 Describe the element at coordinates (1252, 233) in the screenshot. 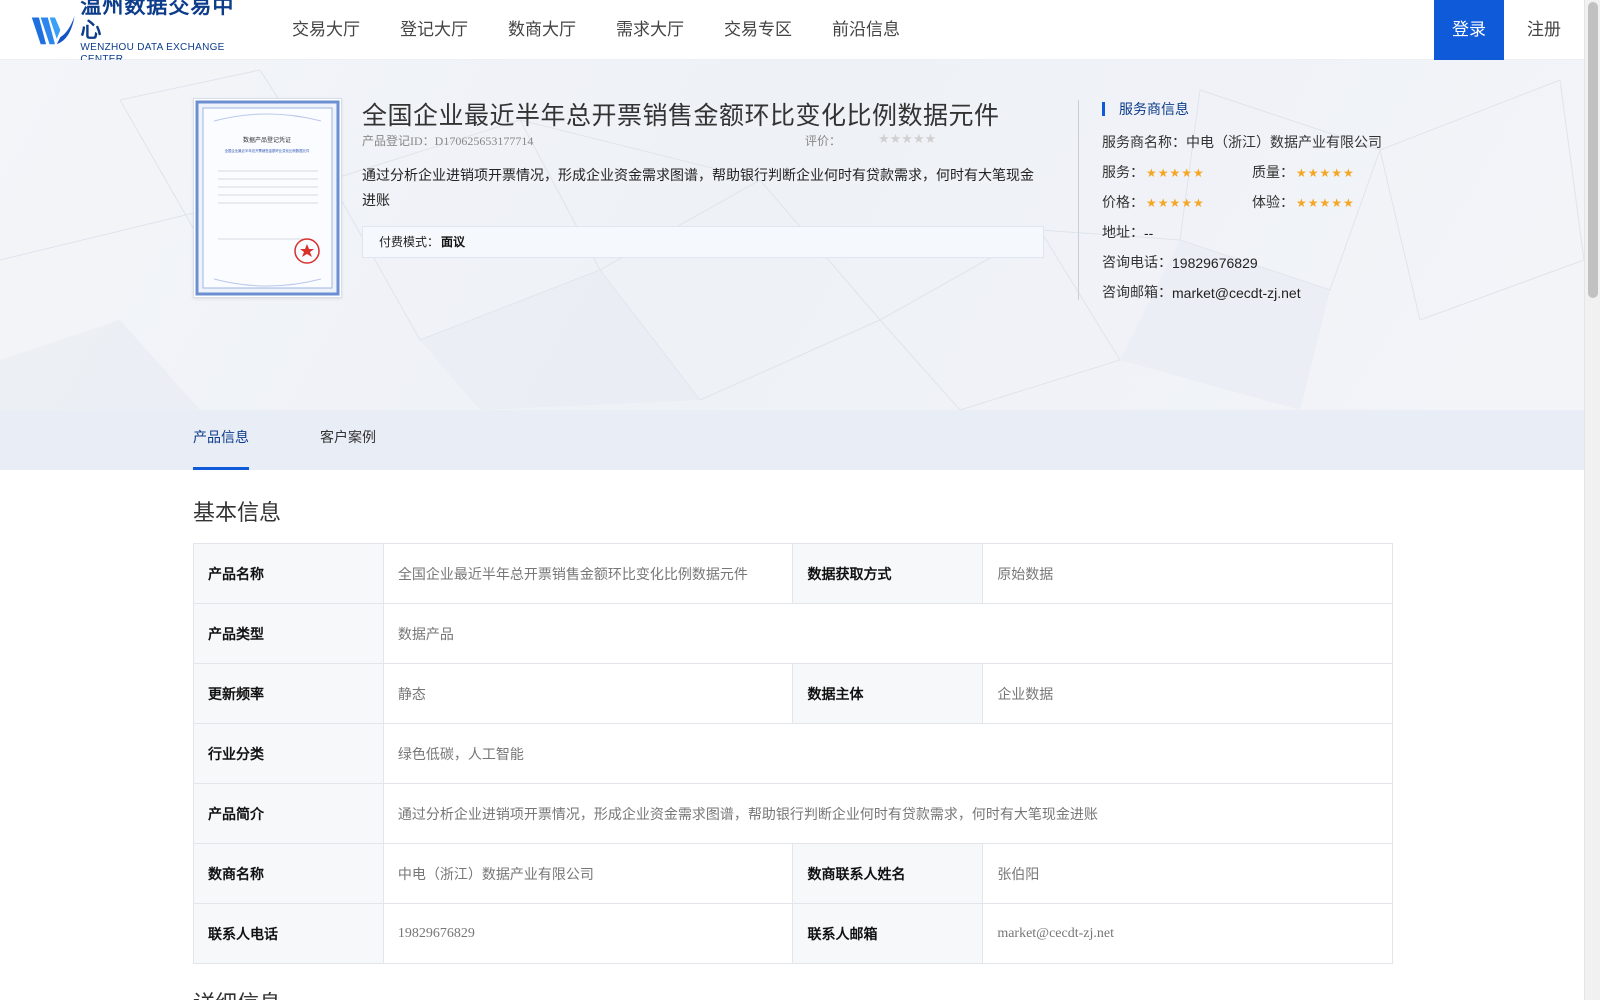

I see `address-row: 地址： --` at that location.